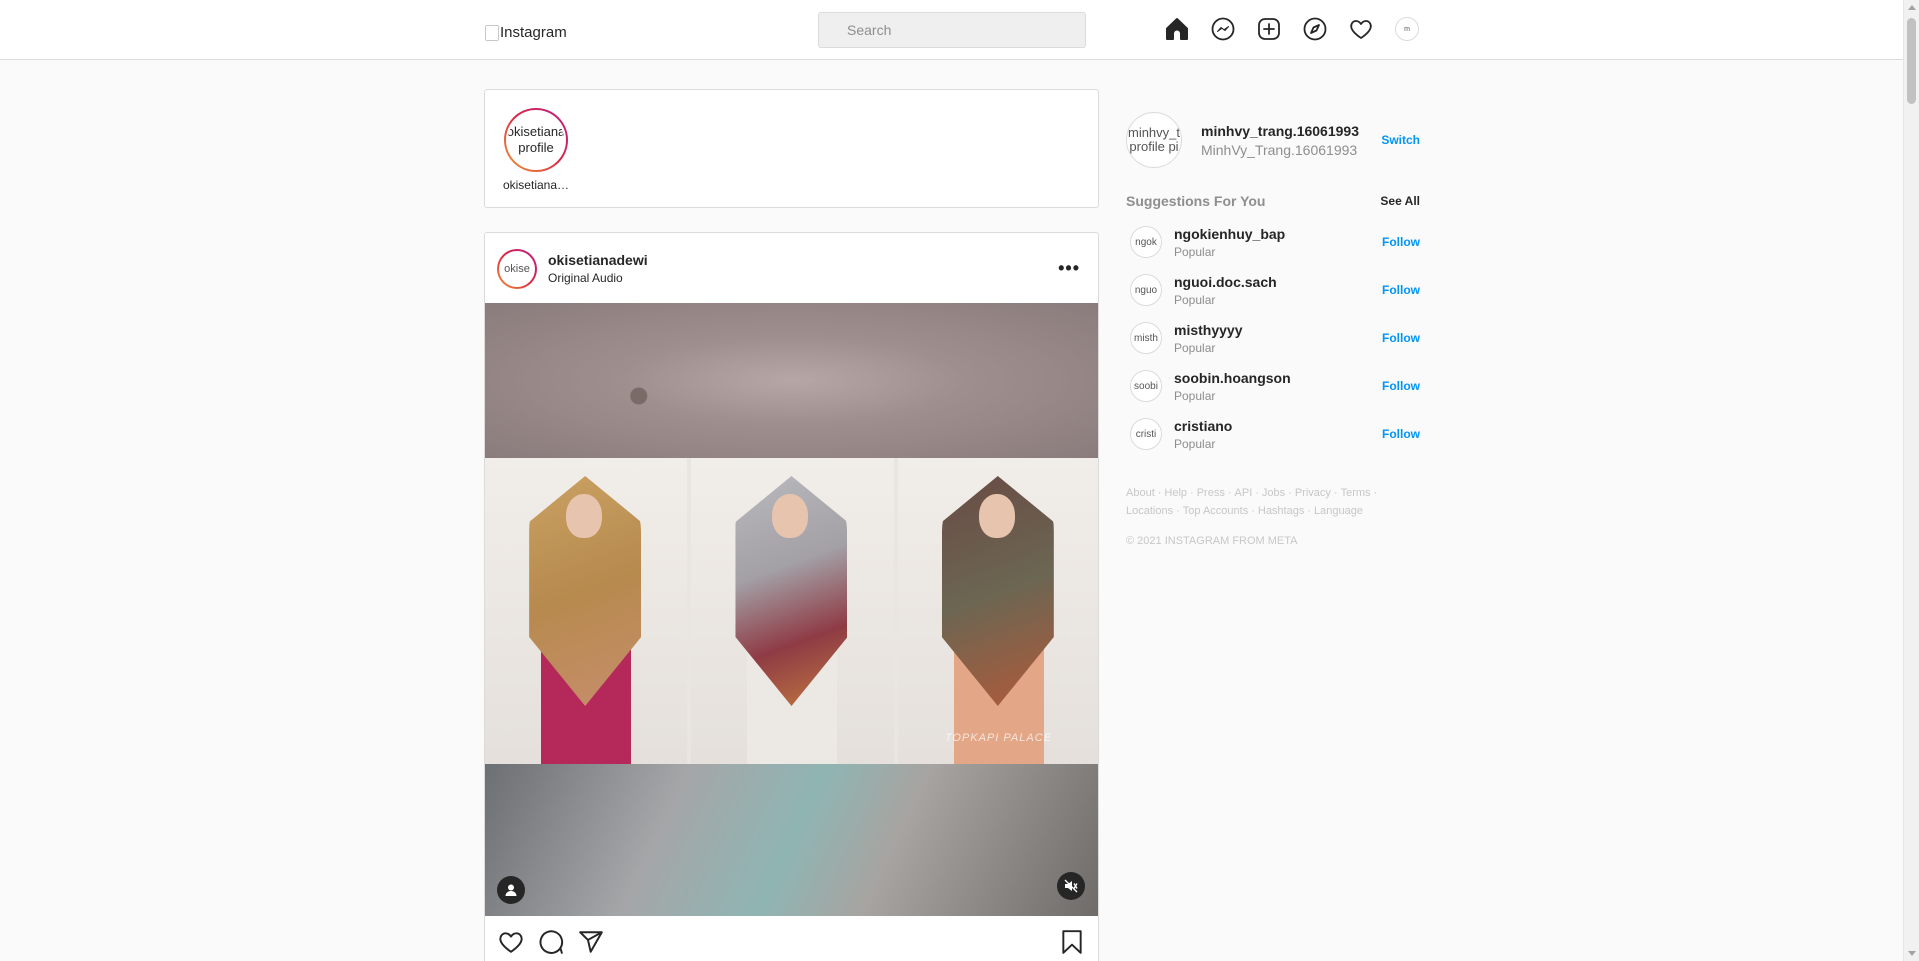  Describe the element at coordinates (1911, 480) in the screenshot. I see `page-scrollbar` at that location.